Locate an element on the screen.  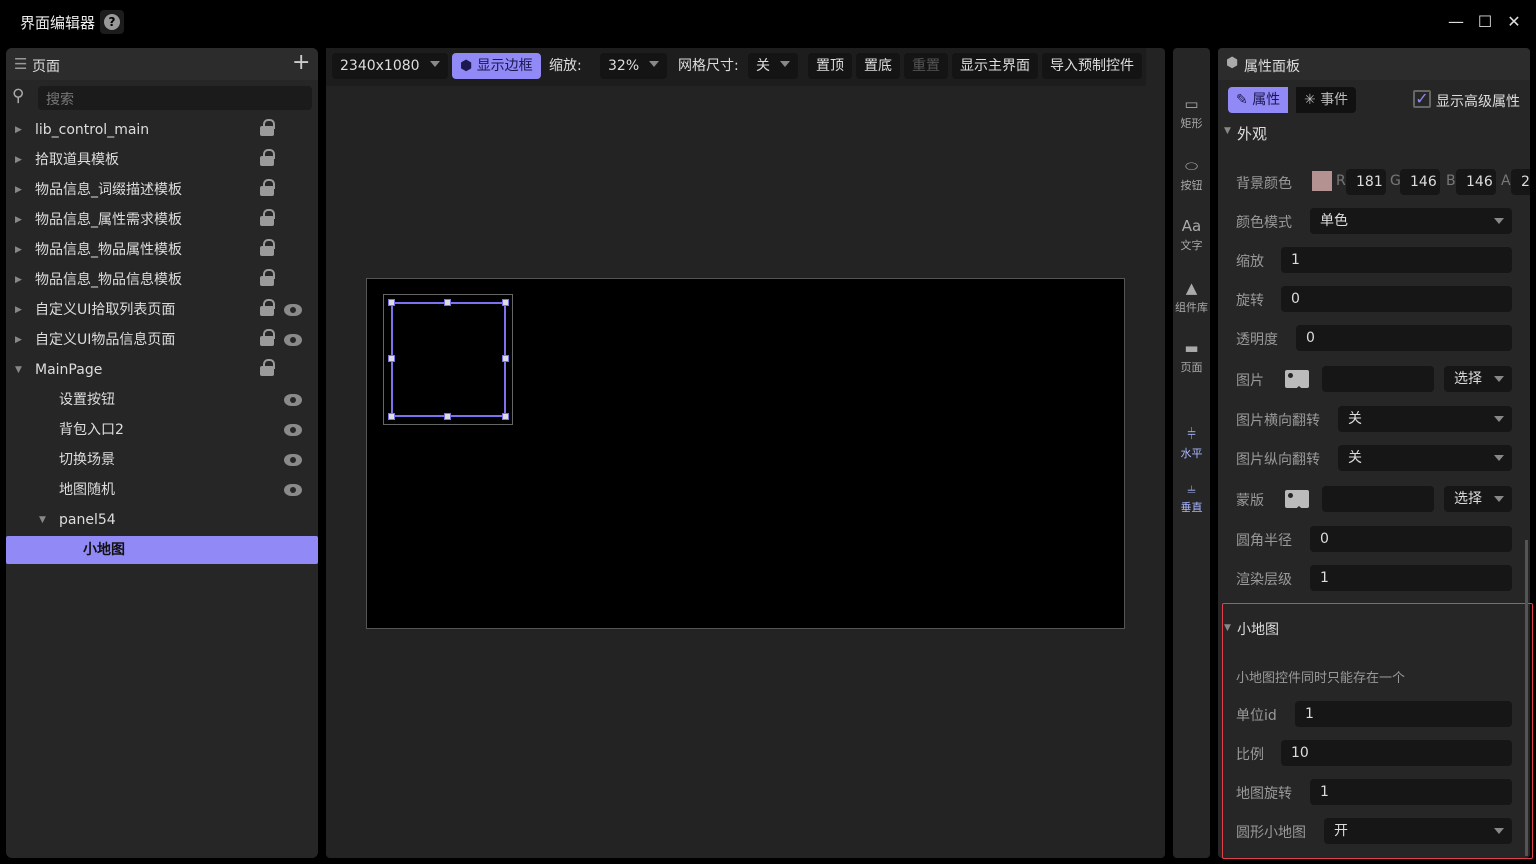
tool-page: ▬ 页面 is located at coordinates (1191, 357).